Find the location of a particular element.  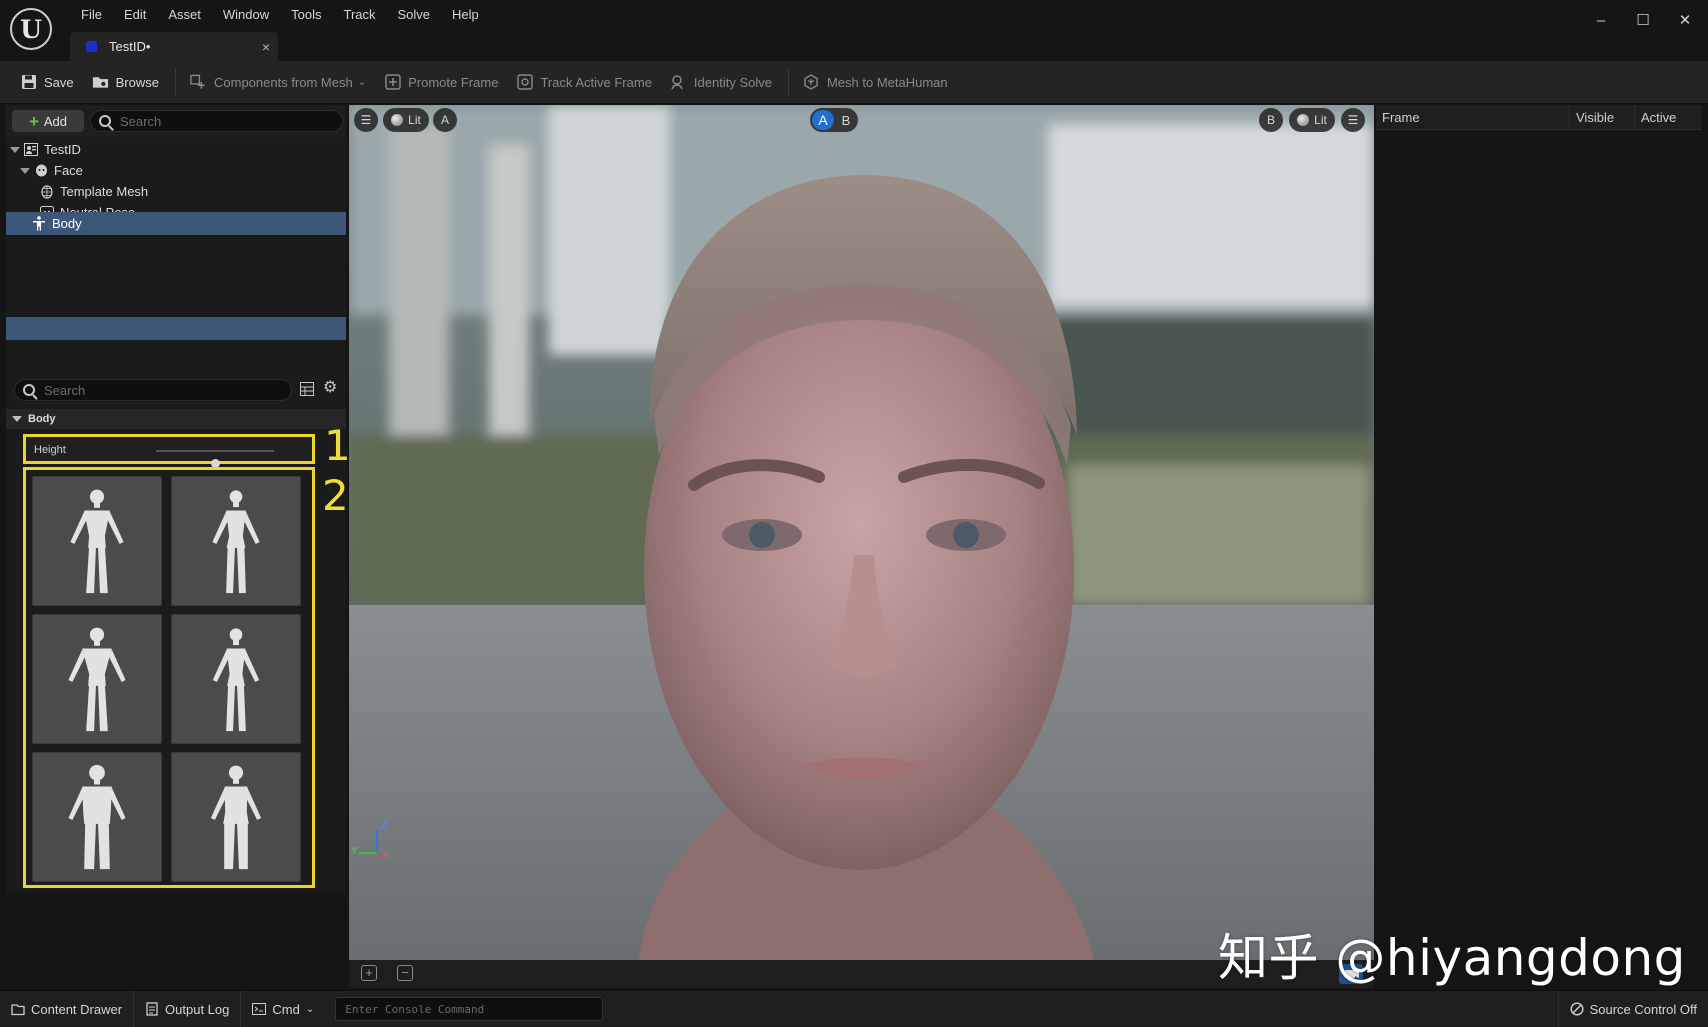

tree-item-body is located at coordinates (176, 328).